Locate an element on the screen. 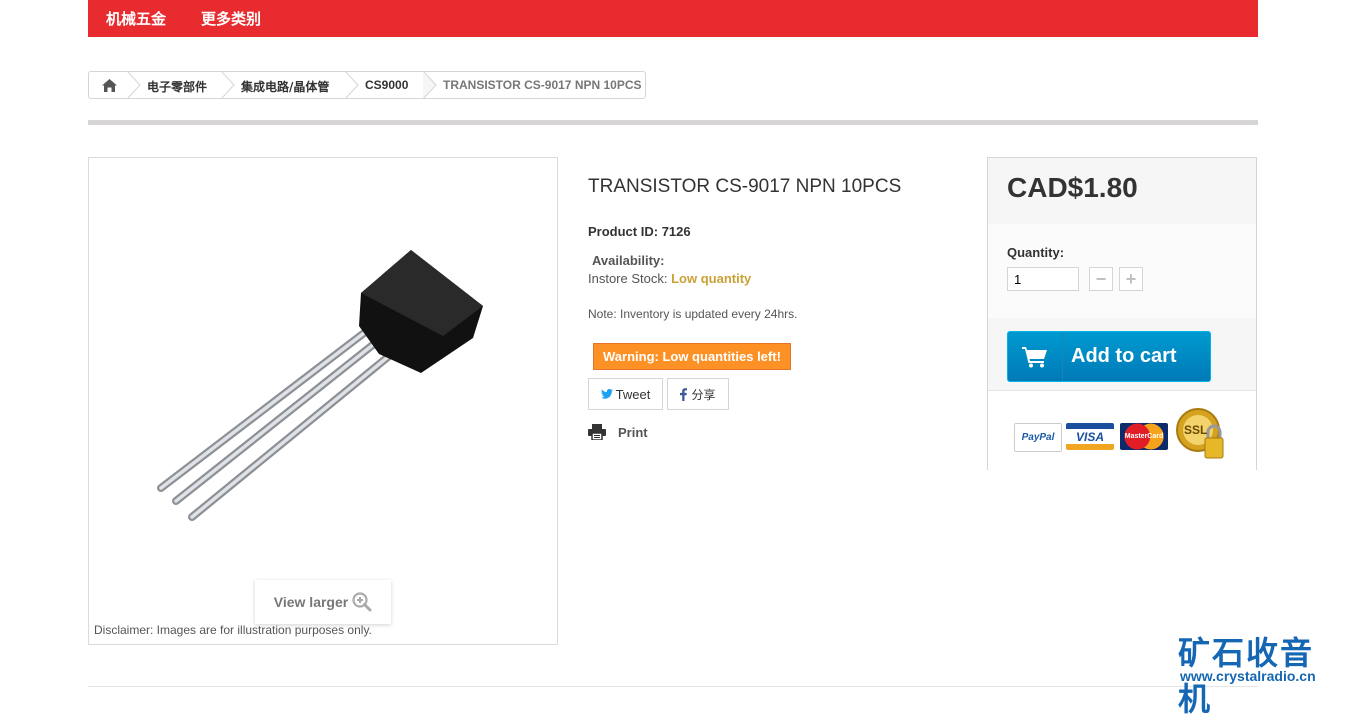 The width and height of the screenshot is (1346, 720). quantity-decrease-button: − is located at coordinates (1101, 279).